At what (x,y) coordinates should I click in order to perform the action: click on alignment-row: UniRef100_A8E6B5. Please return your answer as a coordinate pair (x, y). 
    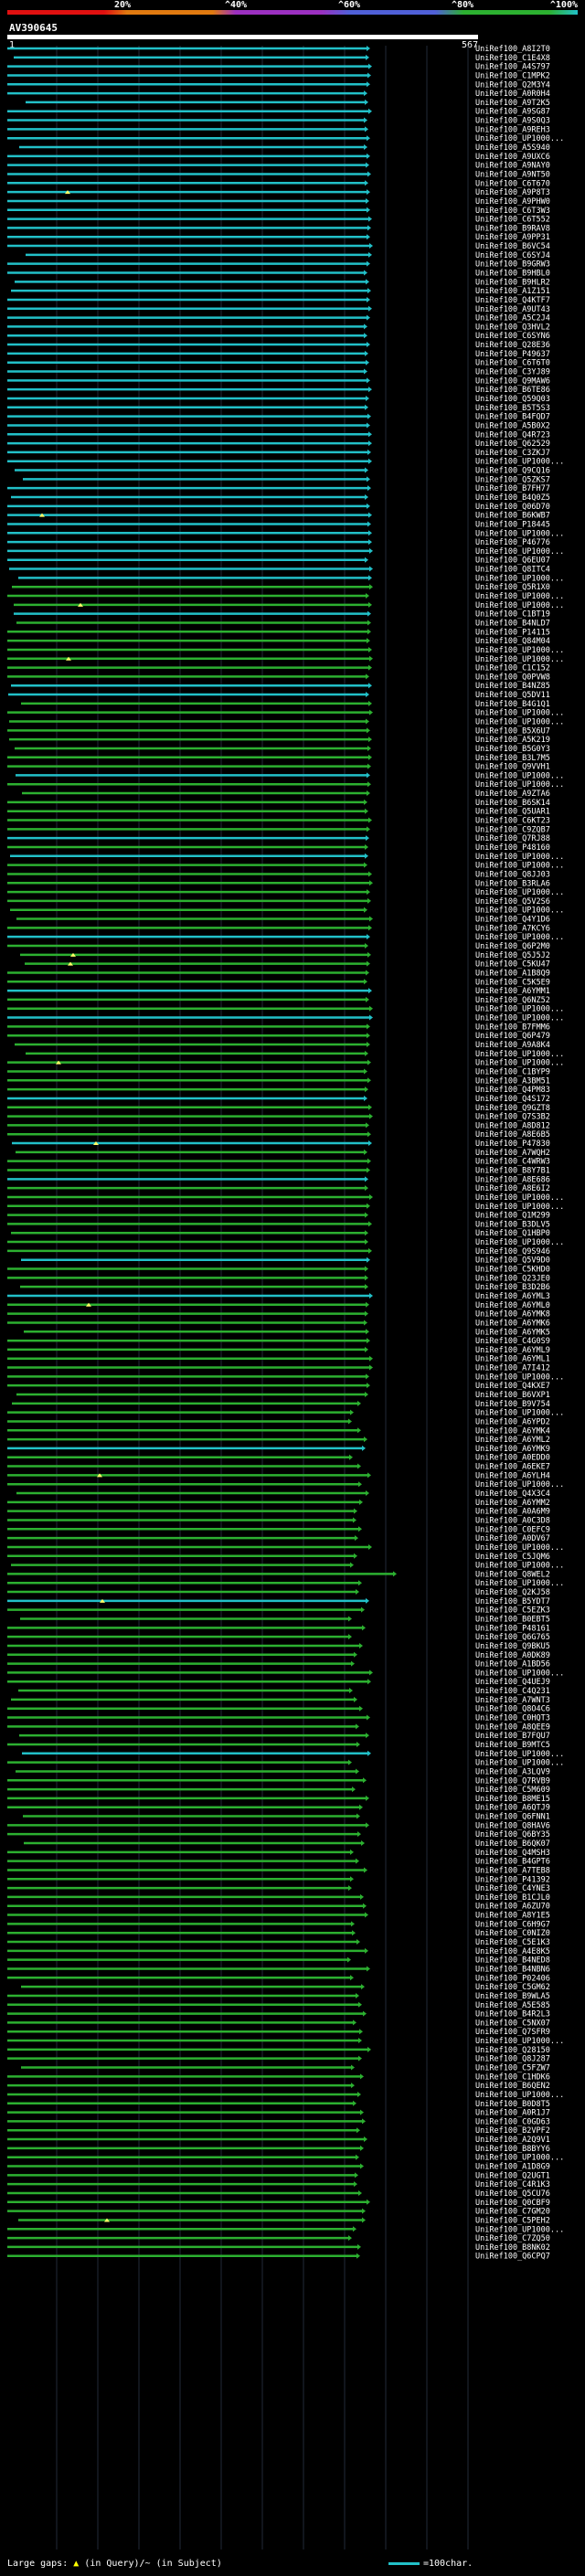
    Looking at the image, I should click on (279, 1135).